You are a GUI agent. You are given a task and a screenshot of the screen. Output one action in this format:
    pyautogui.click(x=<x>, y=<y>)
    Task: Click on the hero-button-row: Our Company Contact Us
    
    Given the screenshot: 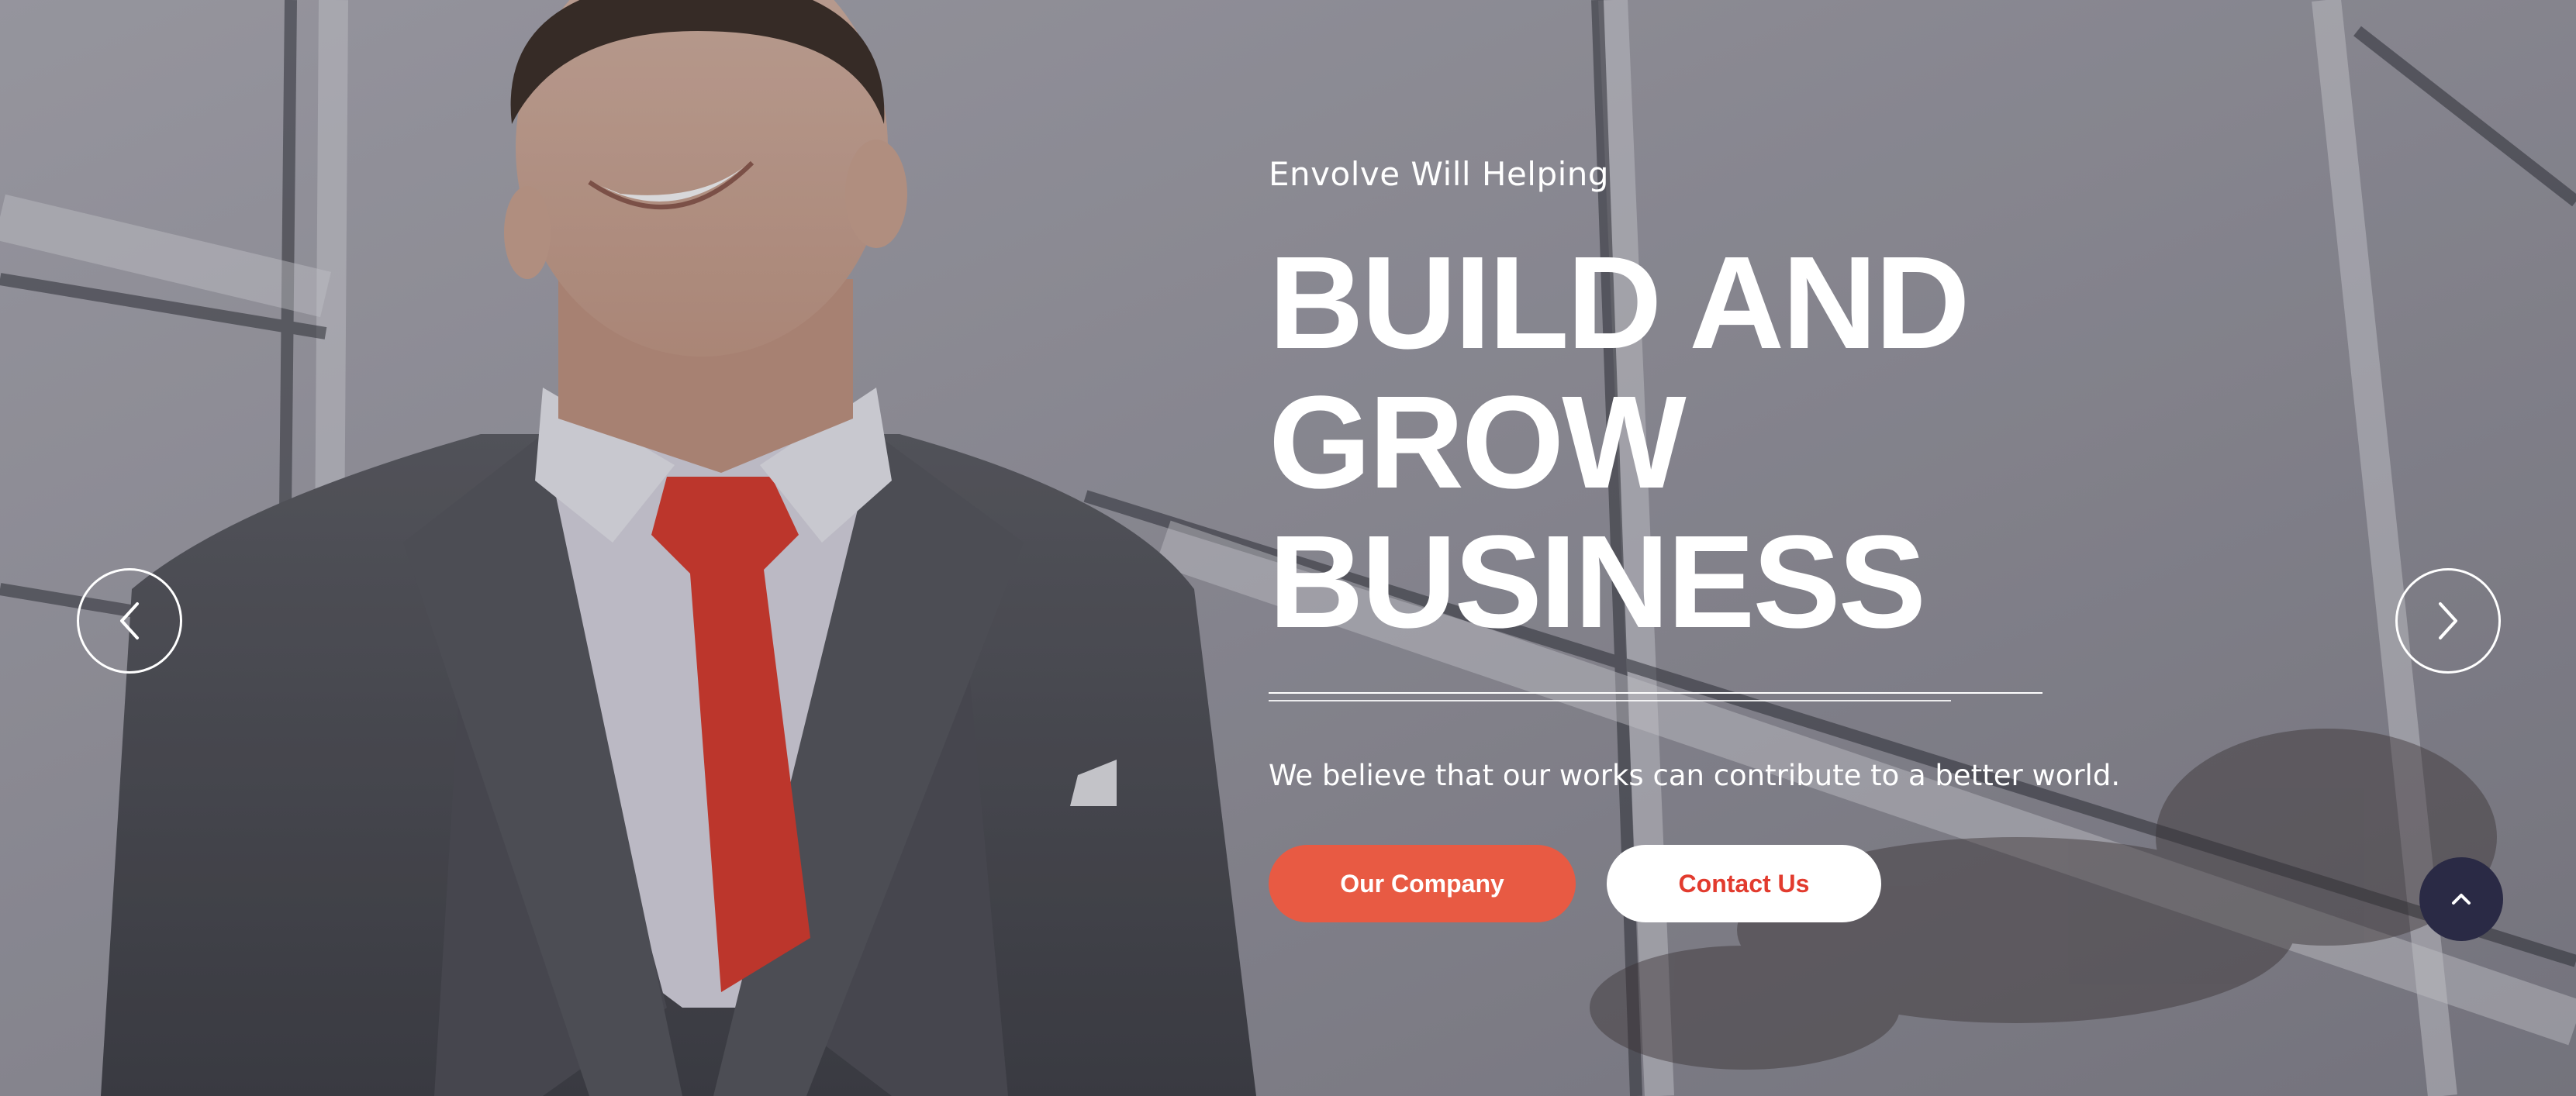 What is the action you would take?
    pyautogui.click(x=1773, y=883)
    